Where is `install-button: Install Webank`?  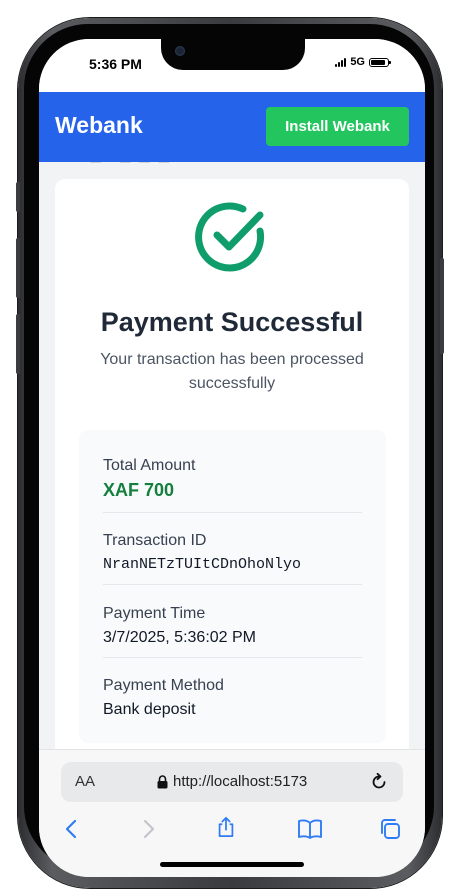 install-button: Install Webank is located at coordinates (337, 126).